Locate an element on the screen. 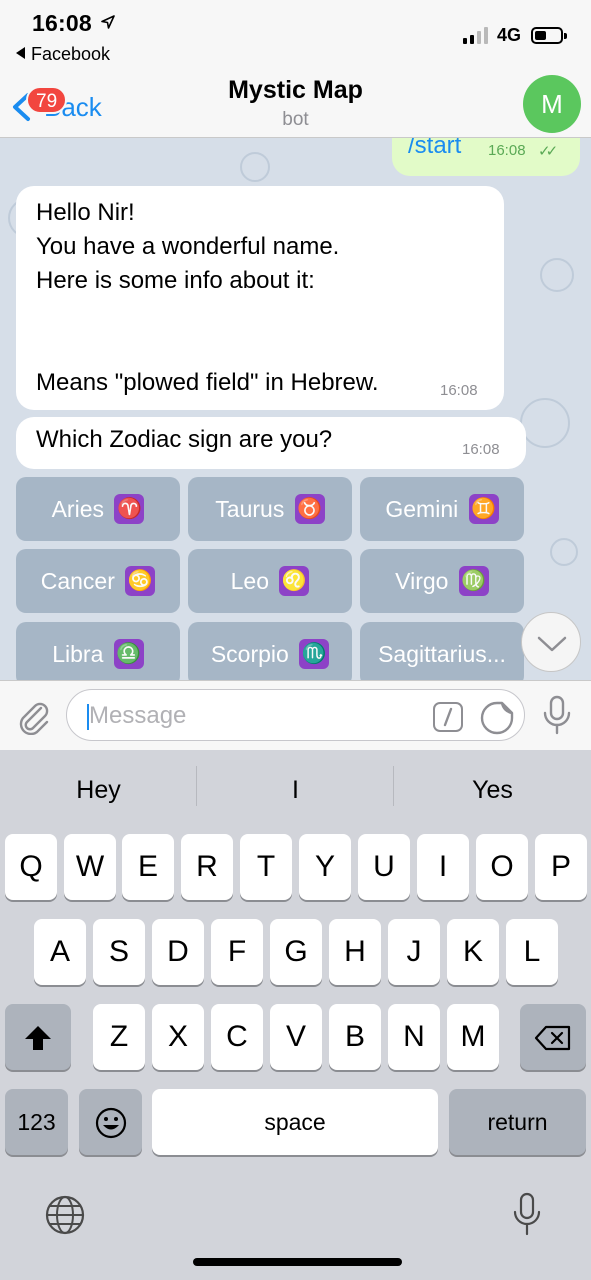 The width and height of the screenshot is (591, 1280). home-indicator is located at coordinates (297, 1262).